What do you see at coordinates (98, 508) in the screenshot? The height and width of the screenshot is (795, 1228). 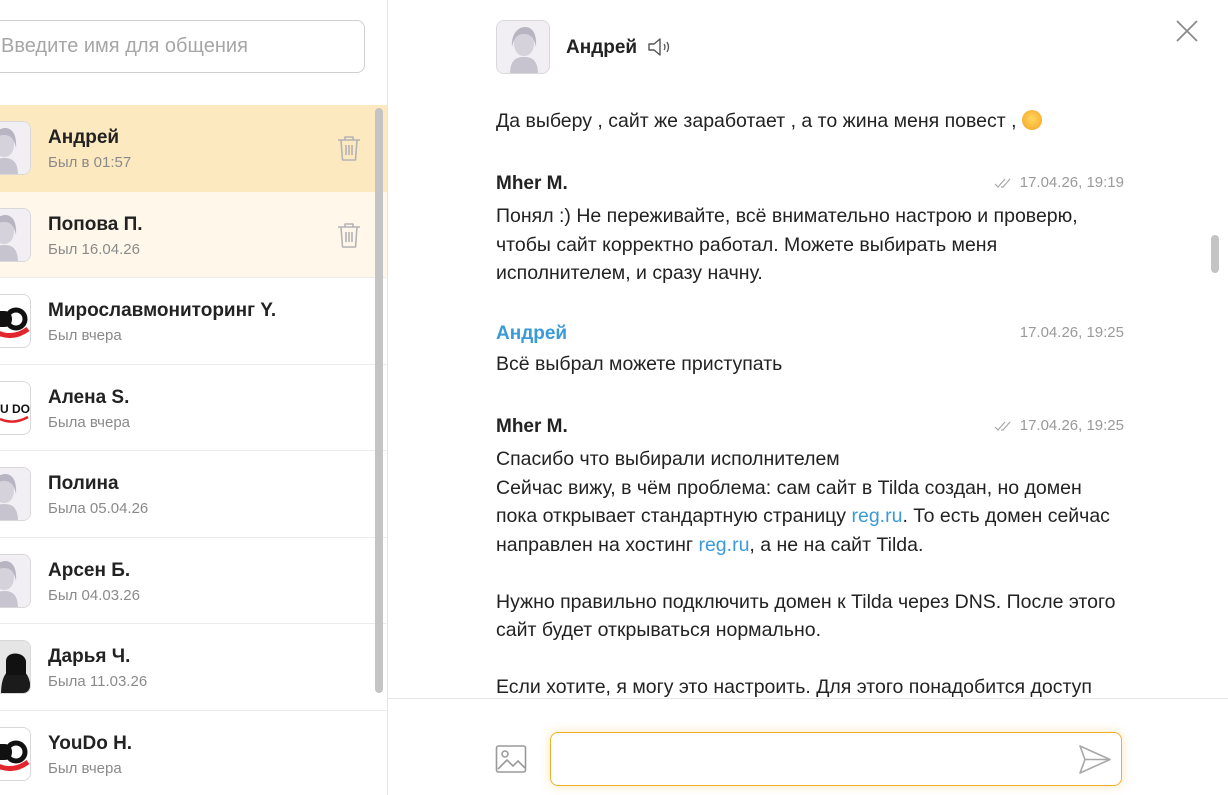 I see `contact-status: Была 05.04.26` at bounding box center [98, 508].